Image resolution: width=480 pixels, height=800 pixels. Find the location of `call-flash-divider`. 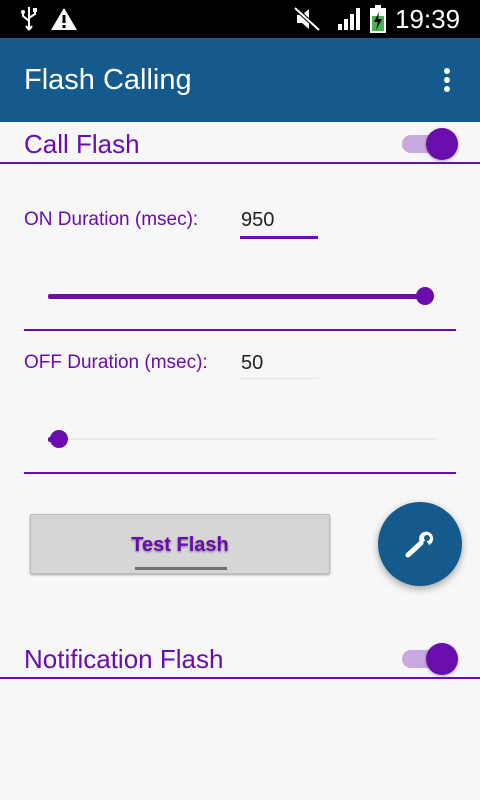

call-flash-divider is located at coordinates (240, 163).